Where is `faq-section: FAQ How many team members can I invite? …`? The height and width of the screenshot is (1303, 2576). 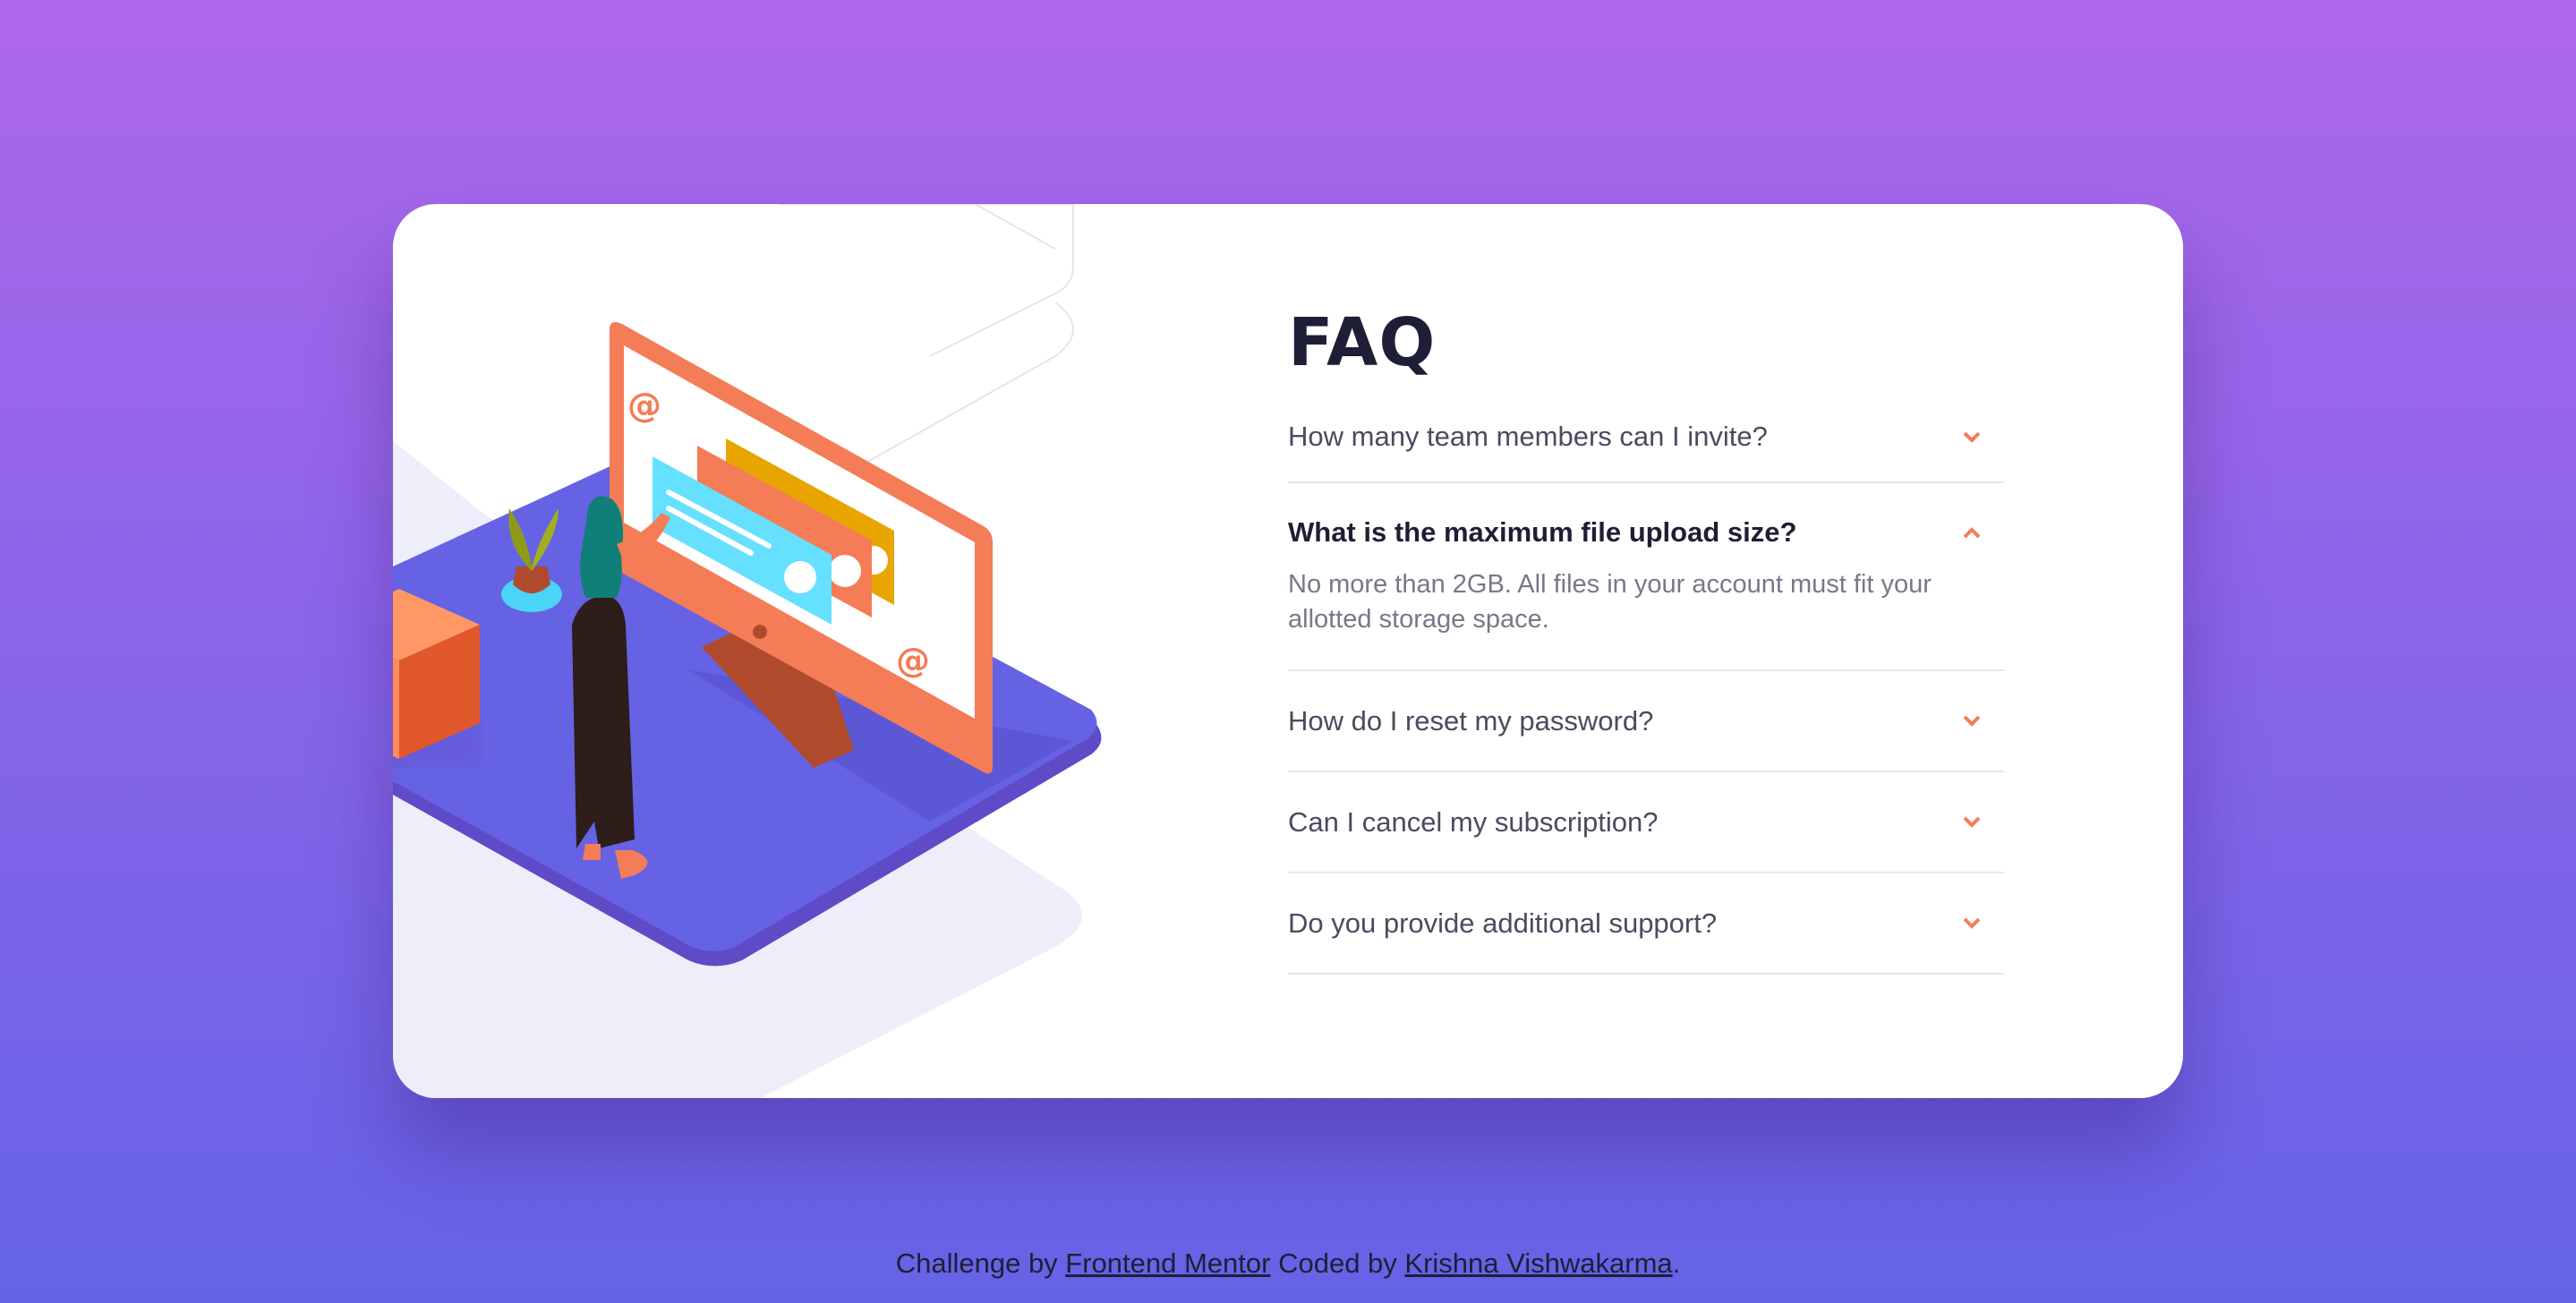 faq-section: FAQ How many team members can I invite? … is located at coordinates (1646, 634).